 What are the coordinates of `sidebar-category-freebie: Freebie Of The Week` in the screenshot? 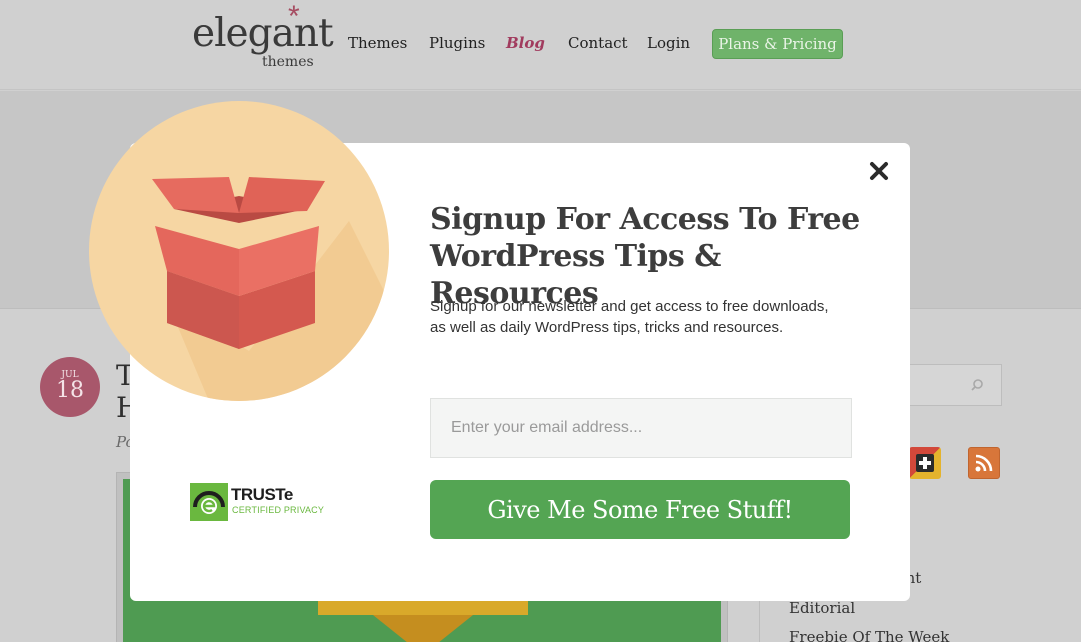 It's located at (869, 635).